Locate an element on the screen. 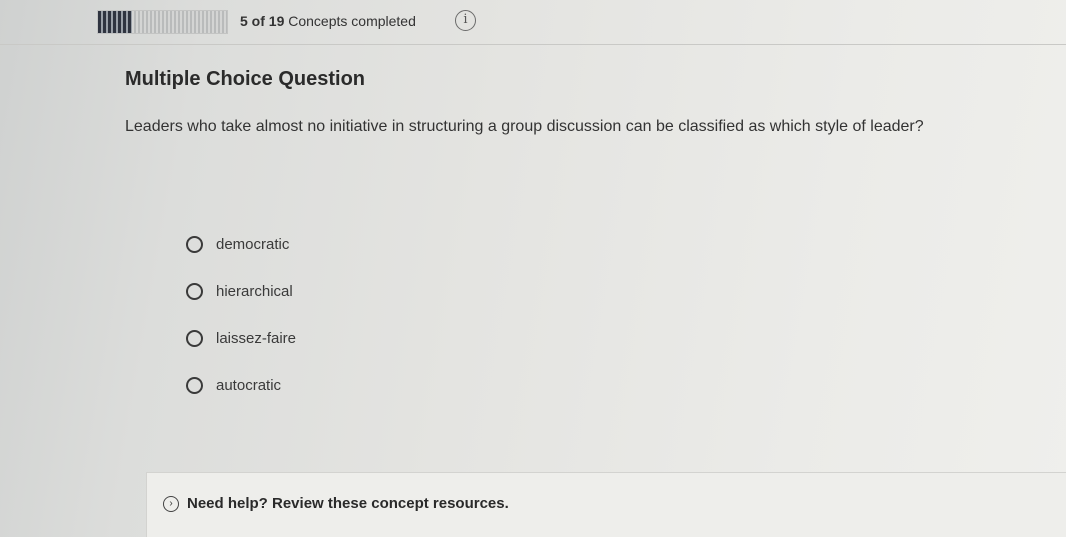  question-type-title: Multiple Choice Question is located at coordinates (245, 79).